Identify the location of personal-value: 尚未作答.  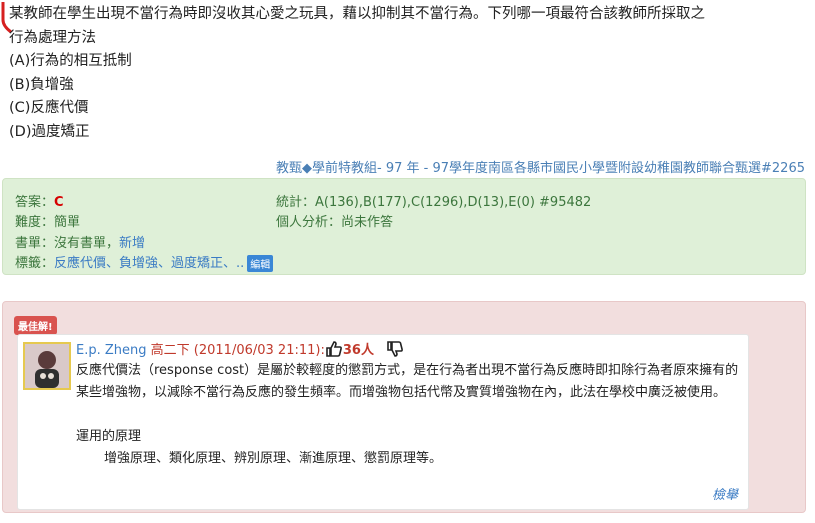
(367, 222).